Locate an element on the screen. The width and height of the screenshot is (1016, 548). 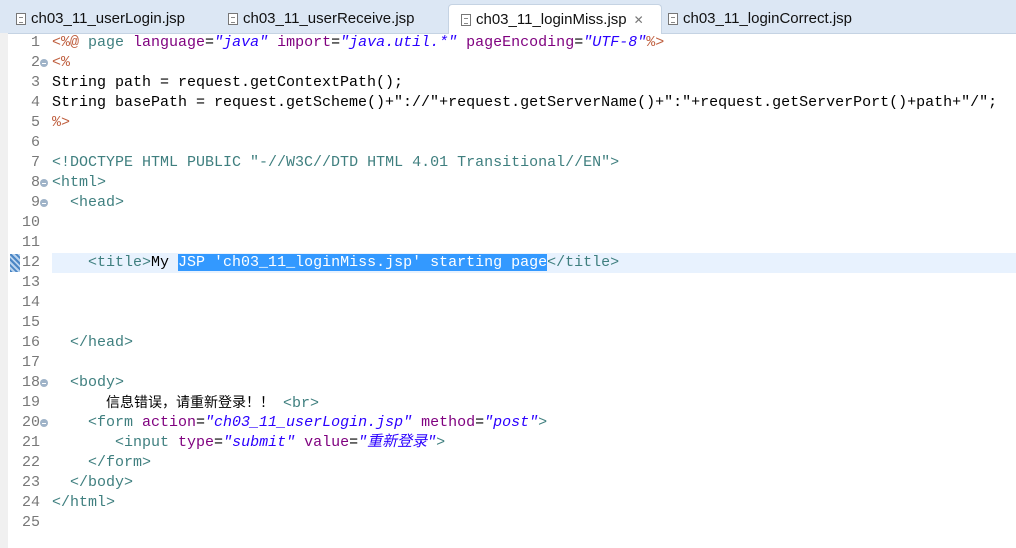
code-token: String path = request.getContextPath(); is located at coordinates (228, 82).